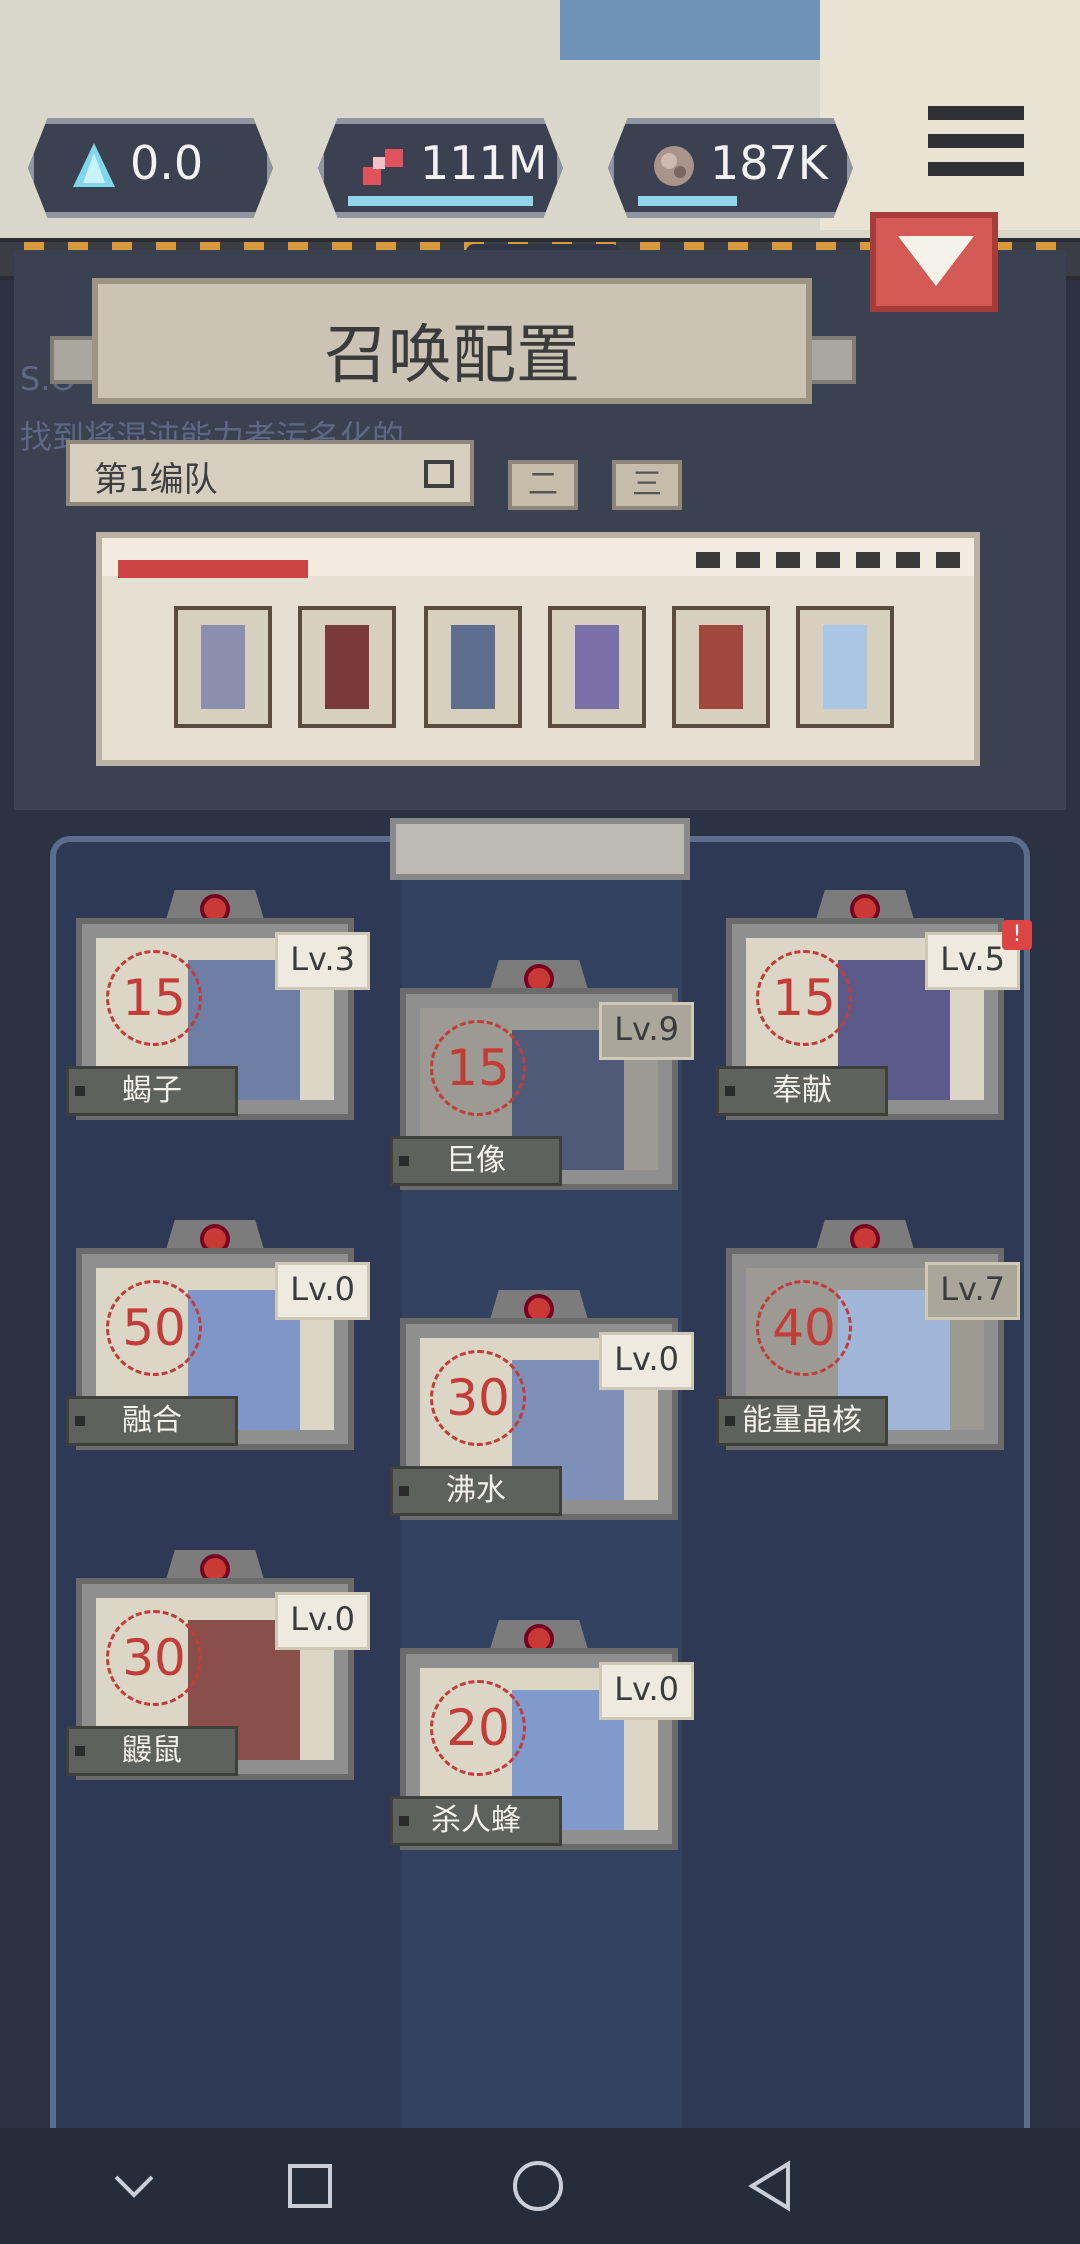 The image size is (1080, 2244). I want to click on tab-team-2: 二, so click(543, 485).